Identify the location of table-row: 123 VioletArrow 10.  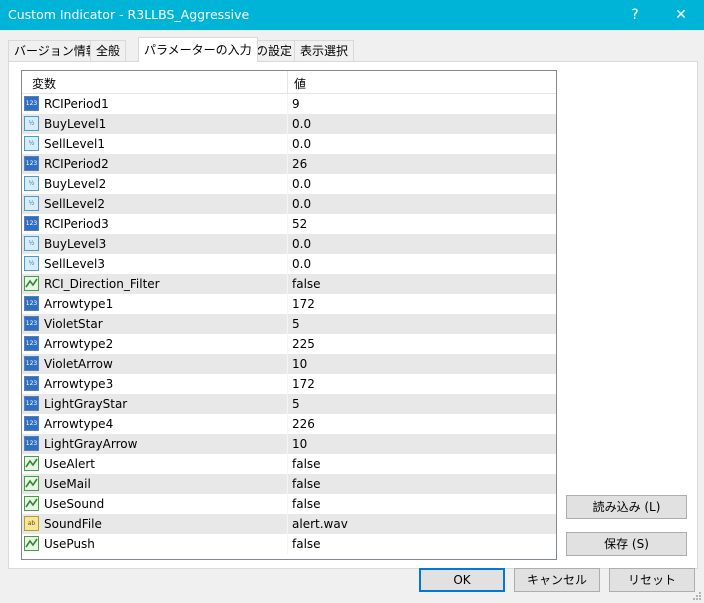
(289, 364).